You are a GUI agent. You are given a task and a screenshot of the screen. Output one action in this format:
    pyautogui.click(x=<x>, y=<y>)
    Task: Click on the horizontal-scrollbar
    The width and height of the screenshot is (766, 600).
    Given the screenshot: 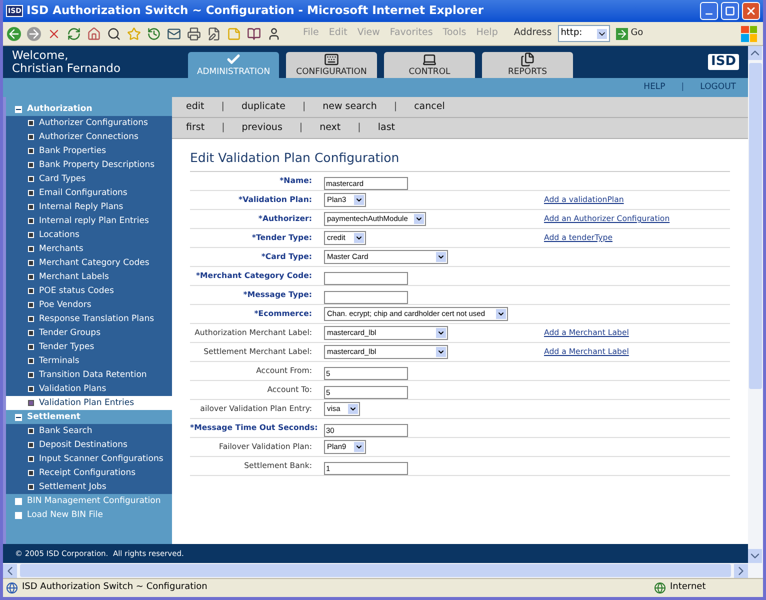 What is the action you would take?
    pyautogui.click(x=383, y=570)
    